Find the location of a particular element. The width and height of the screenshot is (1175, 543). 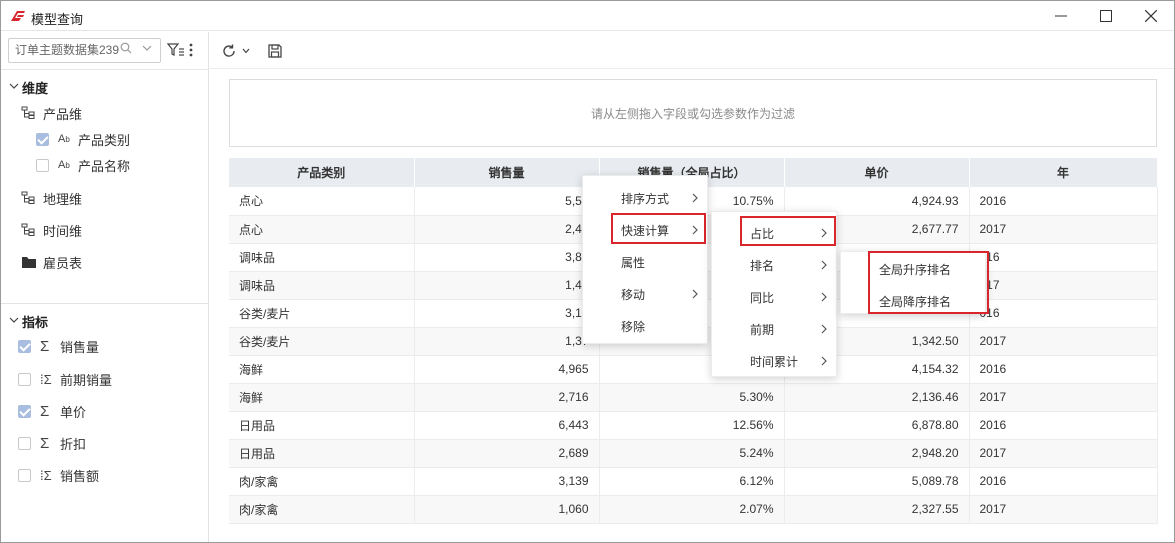

table-cell: 3,17 is located at coordinates (507, 313).